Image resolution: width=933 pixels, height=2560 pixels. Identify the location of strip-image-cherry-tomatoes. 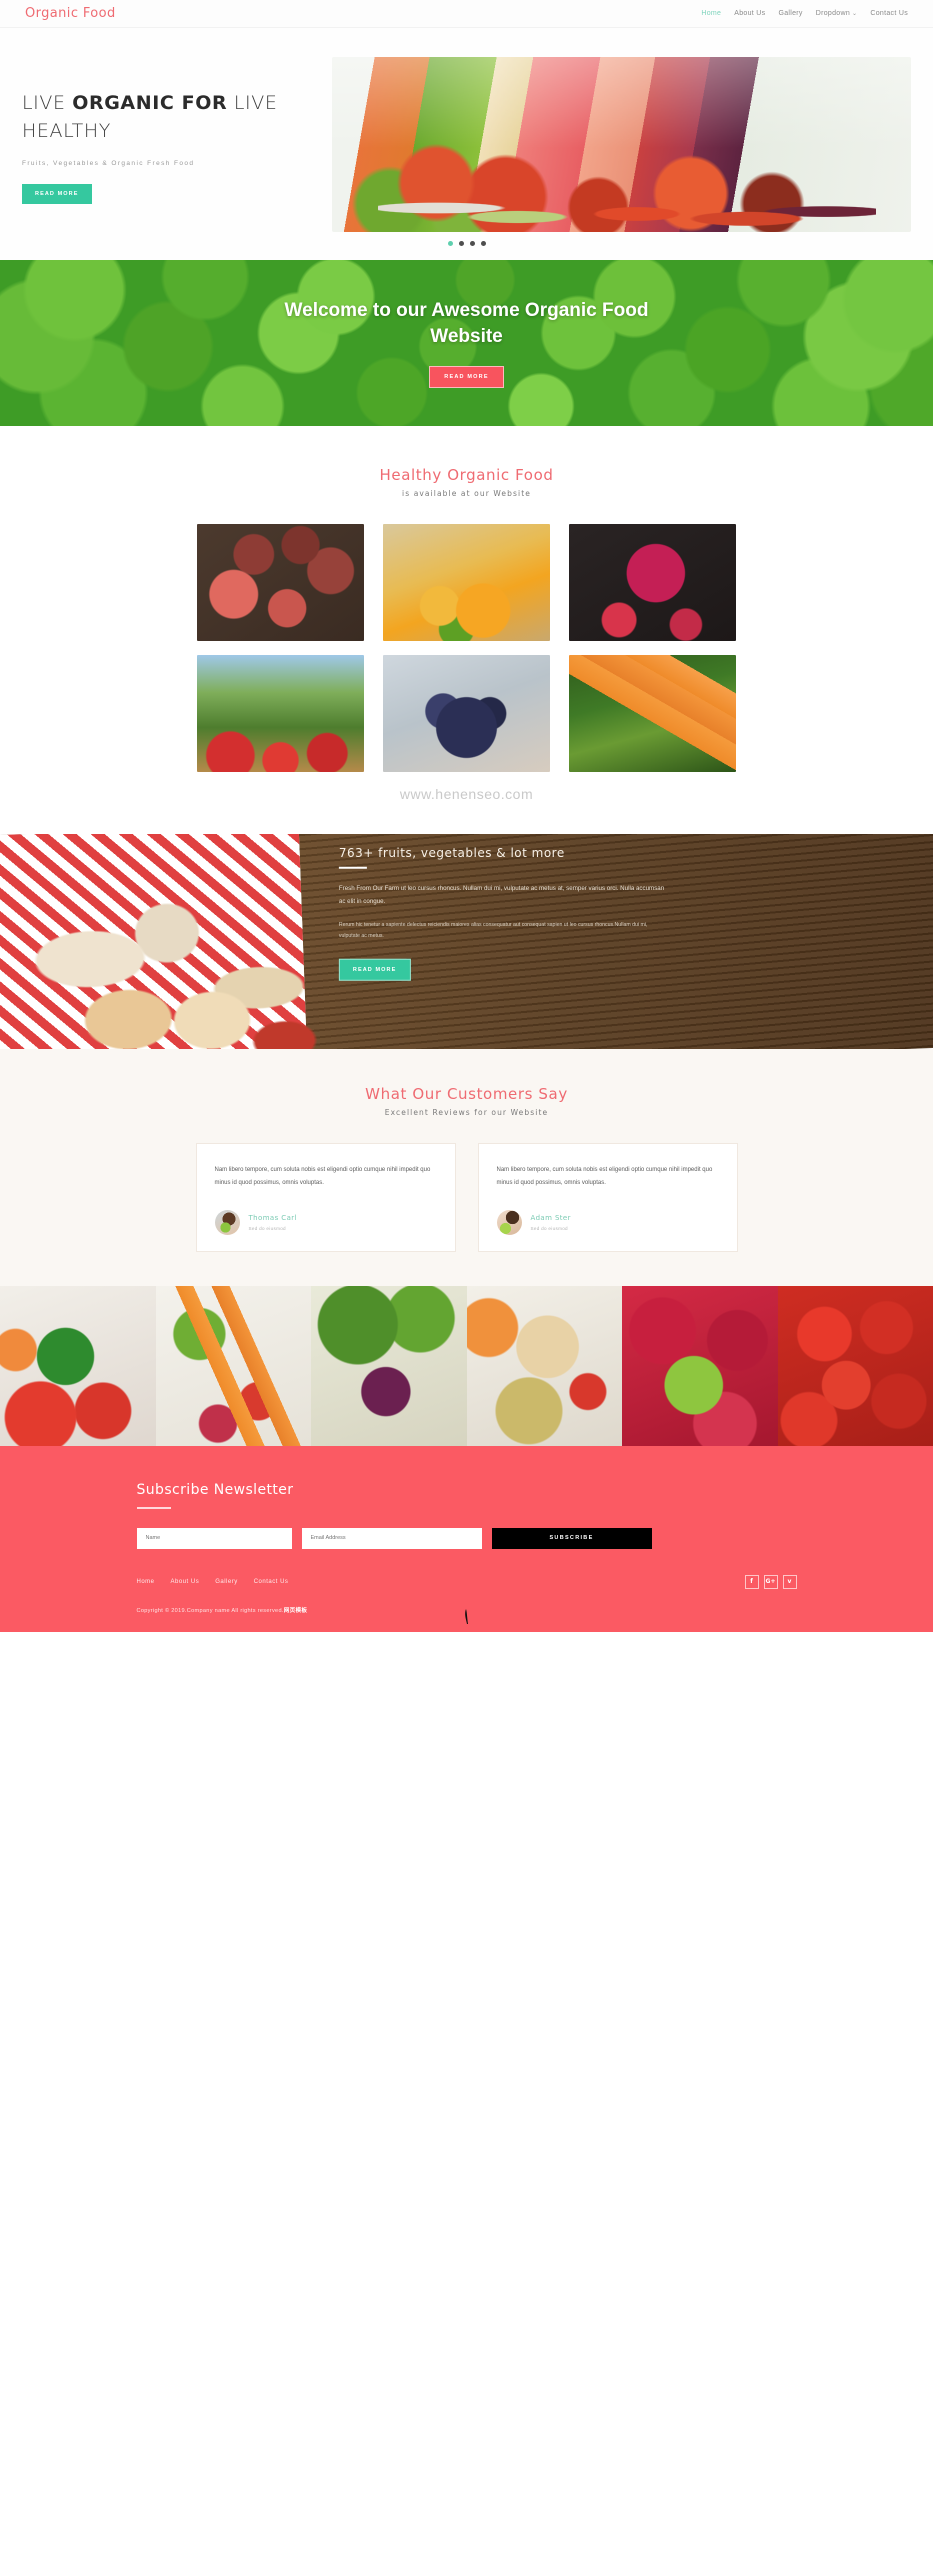
(855, 1365).